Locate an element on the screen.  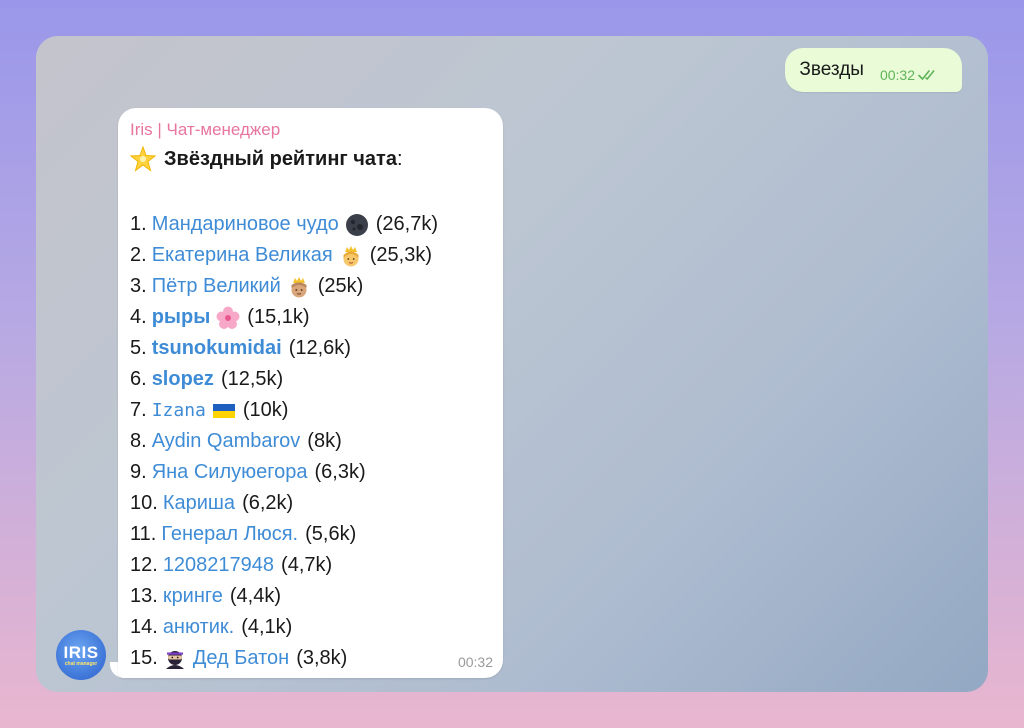
glowing-star-icon is located at coordinates (143, 159).